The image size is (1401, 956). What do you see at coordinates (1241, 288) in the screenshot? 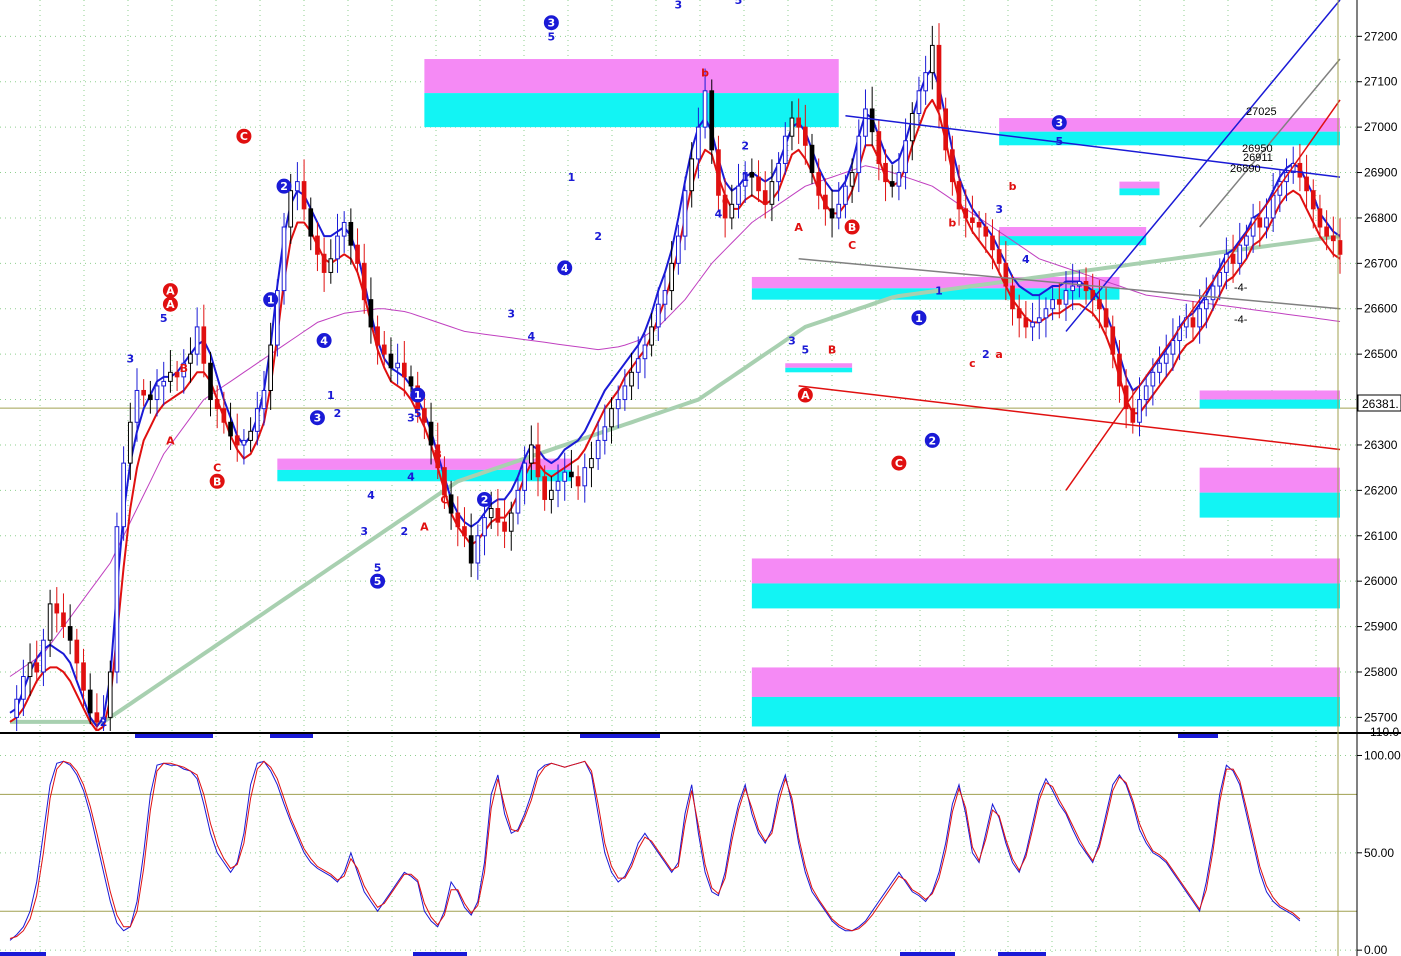
I see `zone-label-1: -4-` at bounding box center [1241, 288].